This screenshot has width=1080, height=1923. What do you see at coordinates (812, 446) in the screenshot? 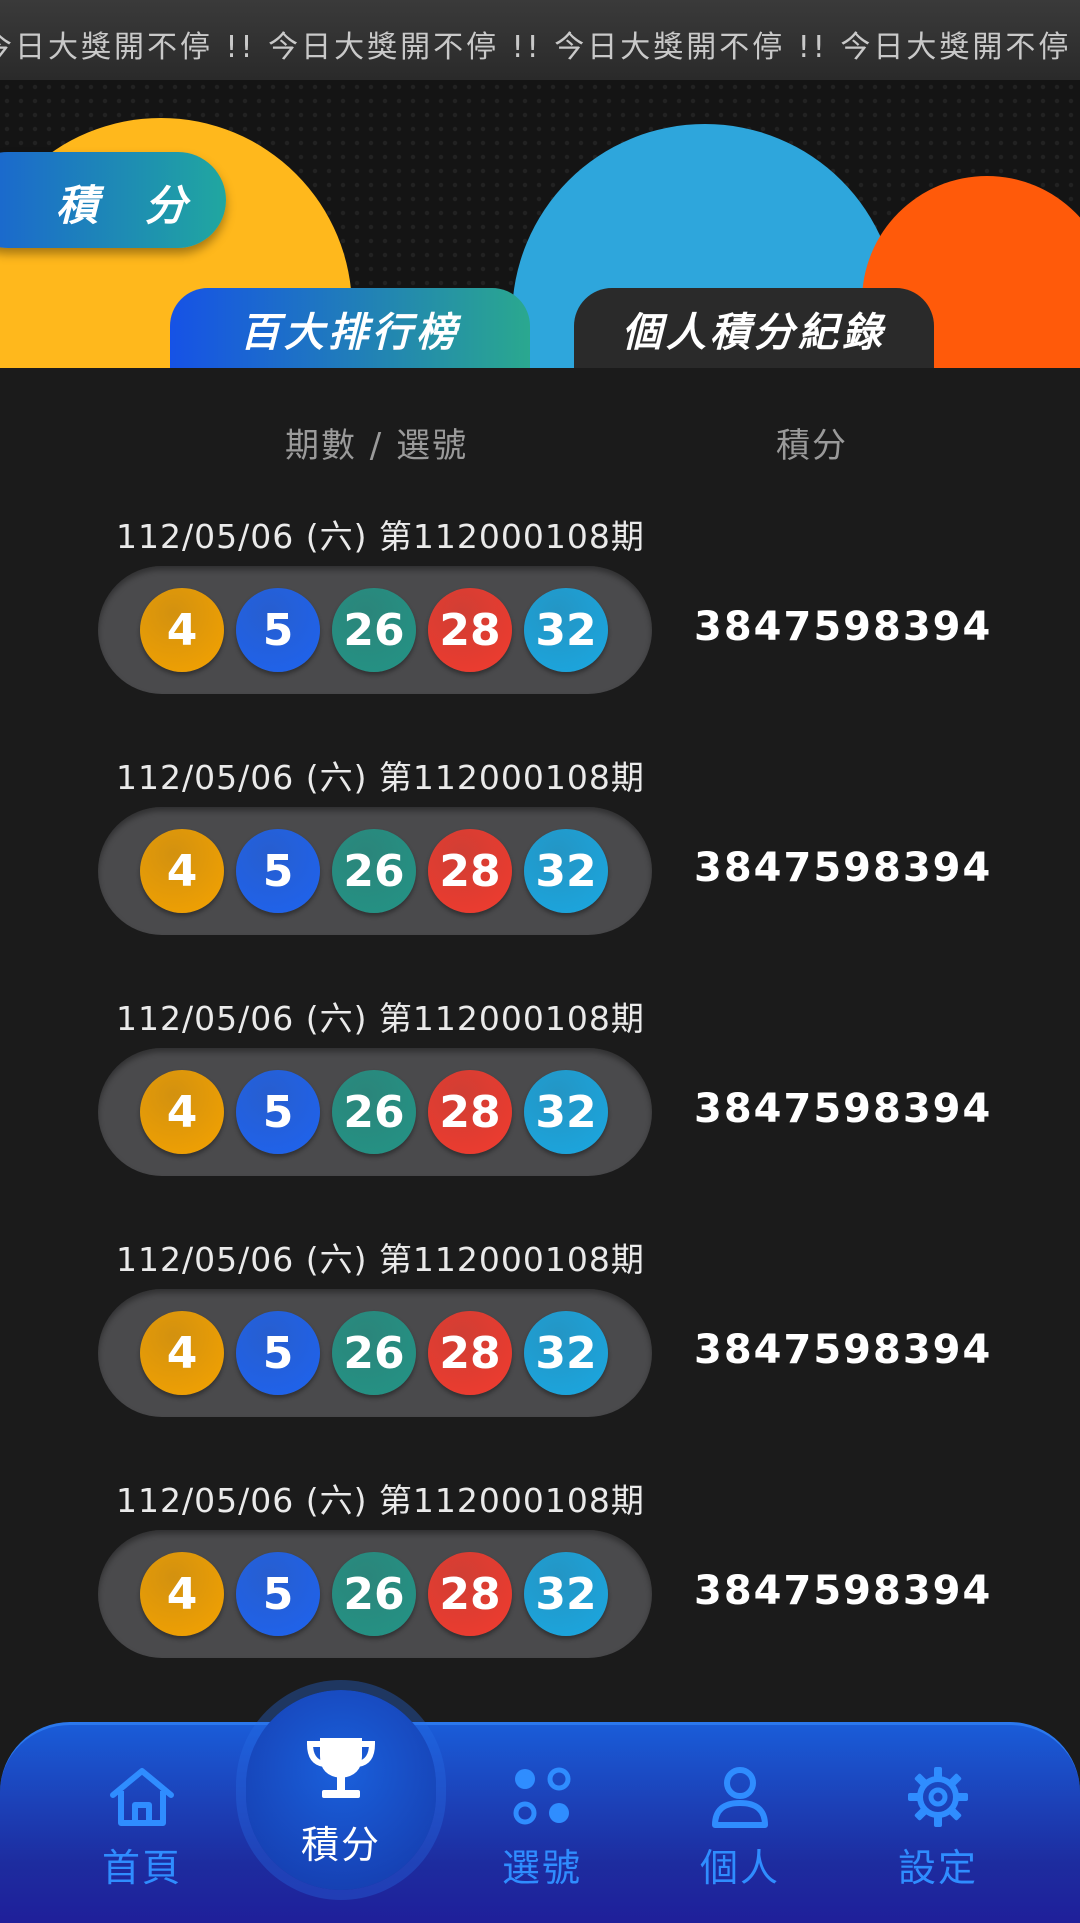
I see `column-header-score: 積分` at bounding box center [812, 446].